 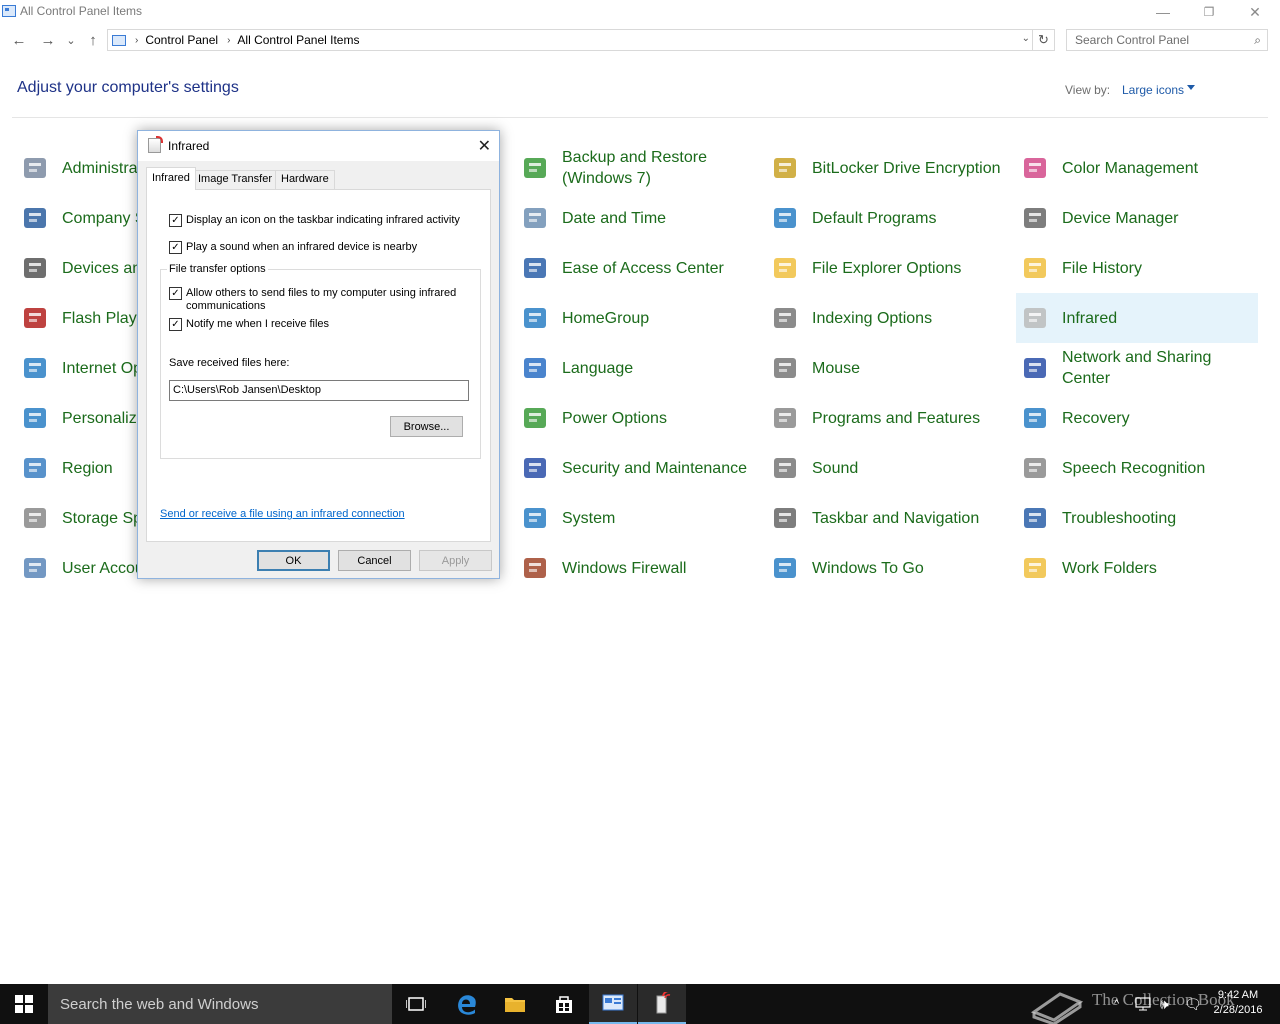 What do you see at coordinates (908, 168) in the screenshot?
I see `control-panel-item-label: BitLocker Drive Encryption` at bounding box center [908, 168].